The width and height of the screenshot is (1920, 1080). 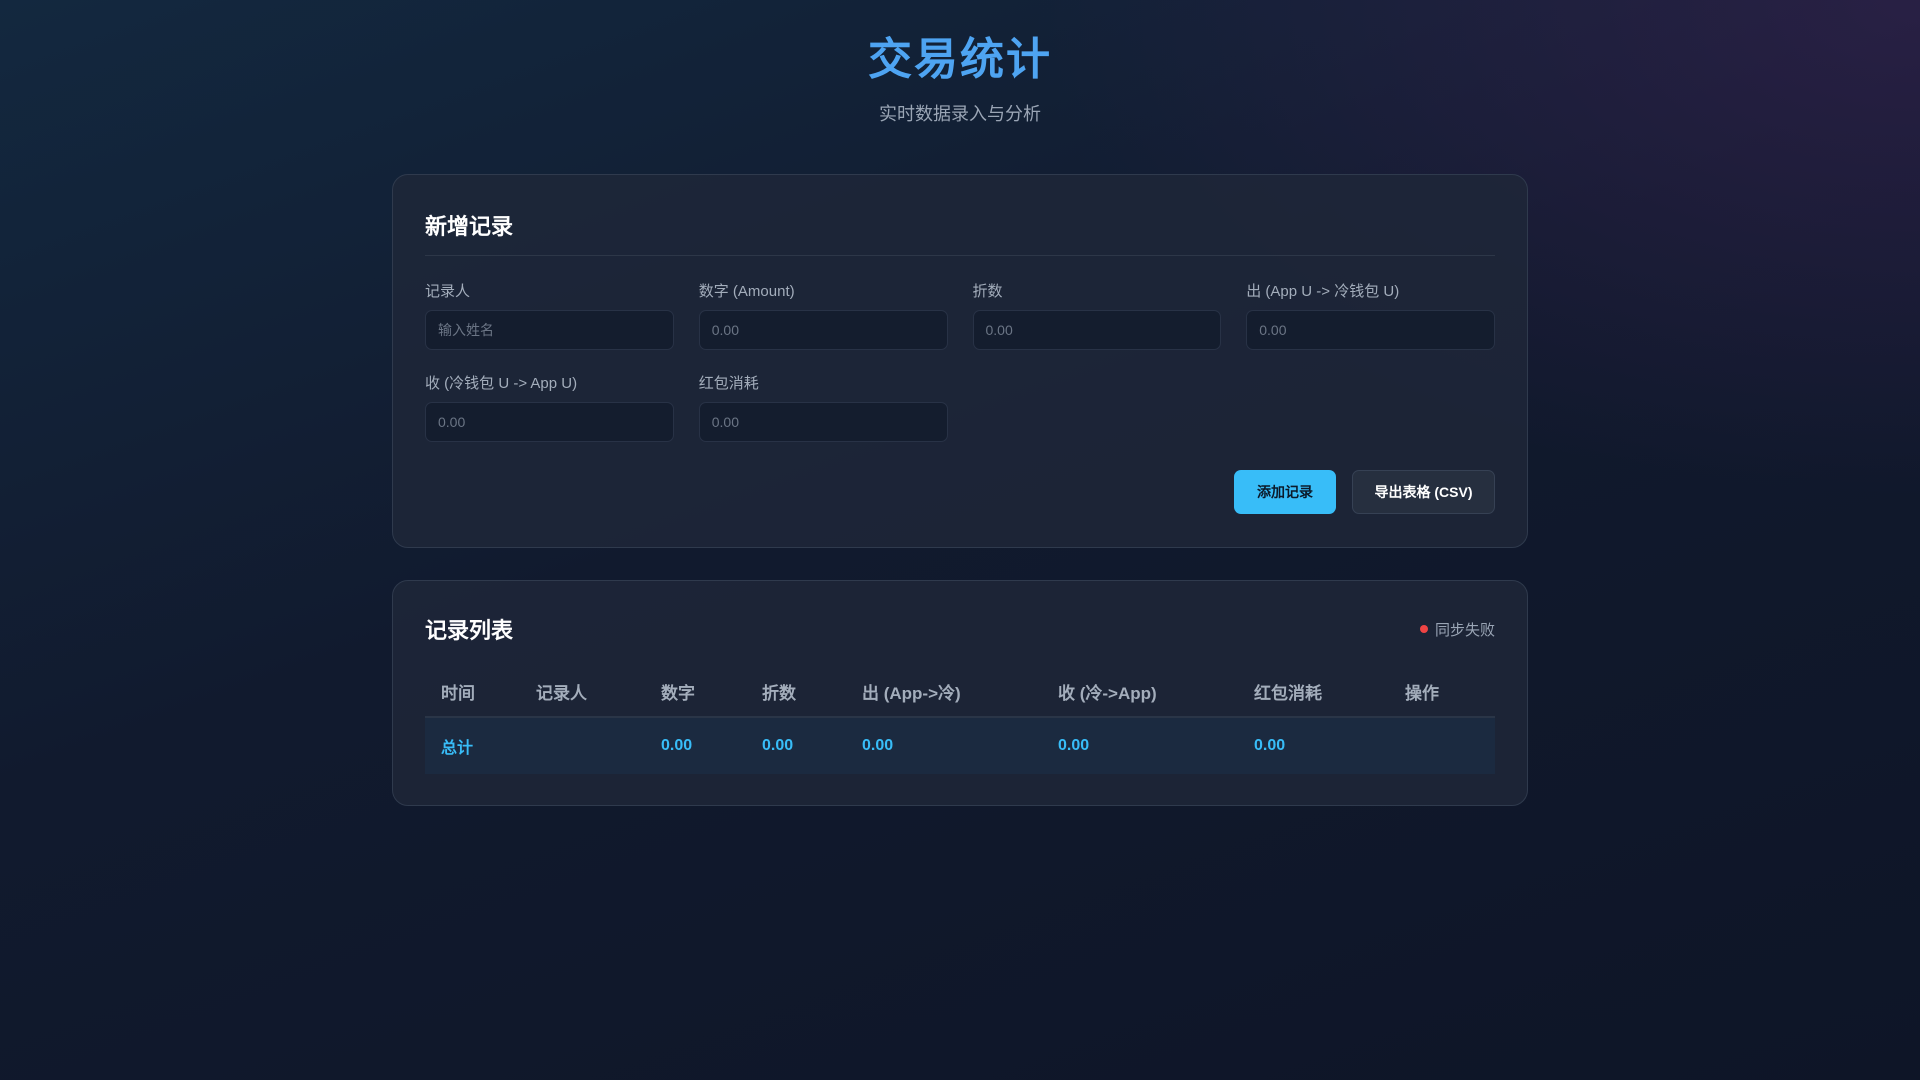 I want to click on field-amount: 数字 (Amount), so click(x=823, y=315).